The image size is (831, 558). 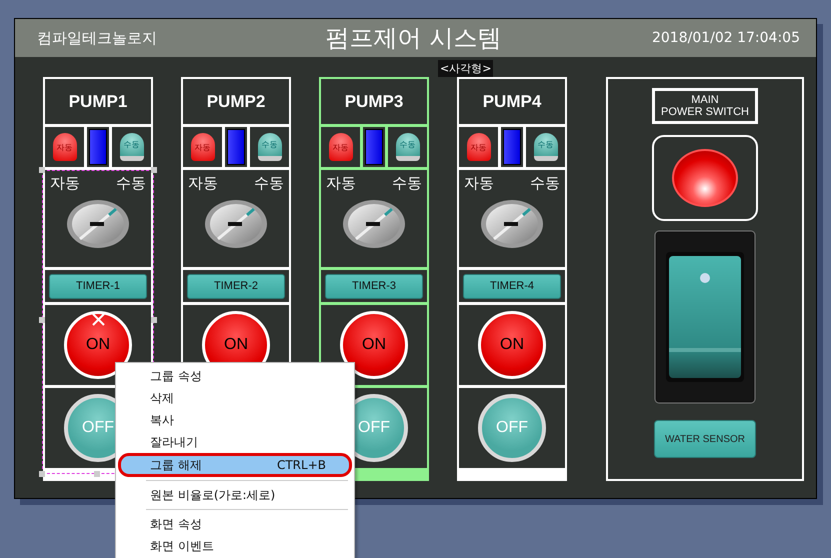 I want to click on water-sensor-button: WATER SENSOR, so click(x=705, y=439).